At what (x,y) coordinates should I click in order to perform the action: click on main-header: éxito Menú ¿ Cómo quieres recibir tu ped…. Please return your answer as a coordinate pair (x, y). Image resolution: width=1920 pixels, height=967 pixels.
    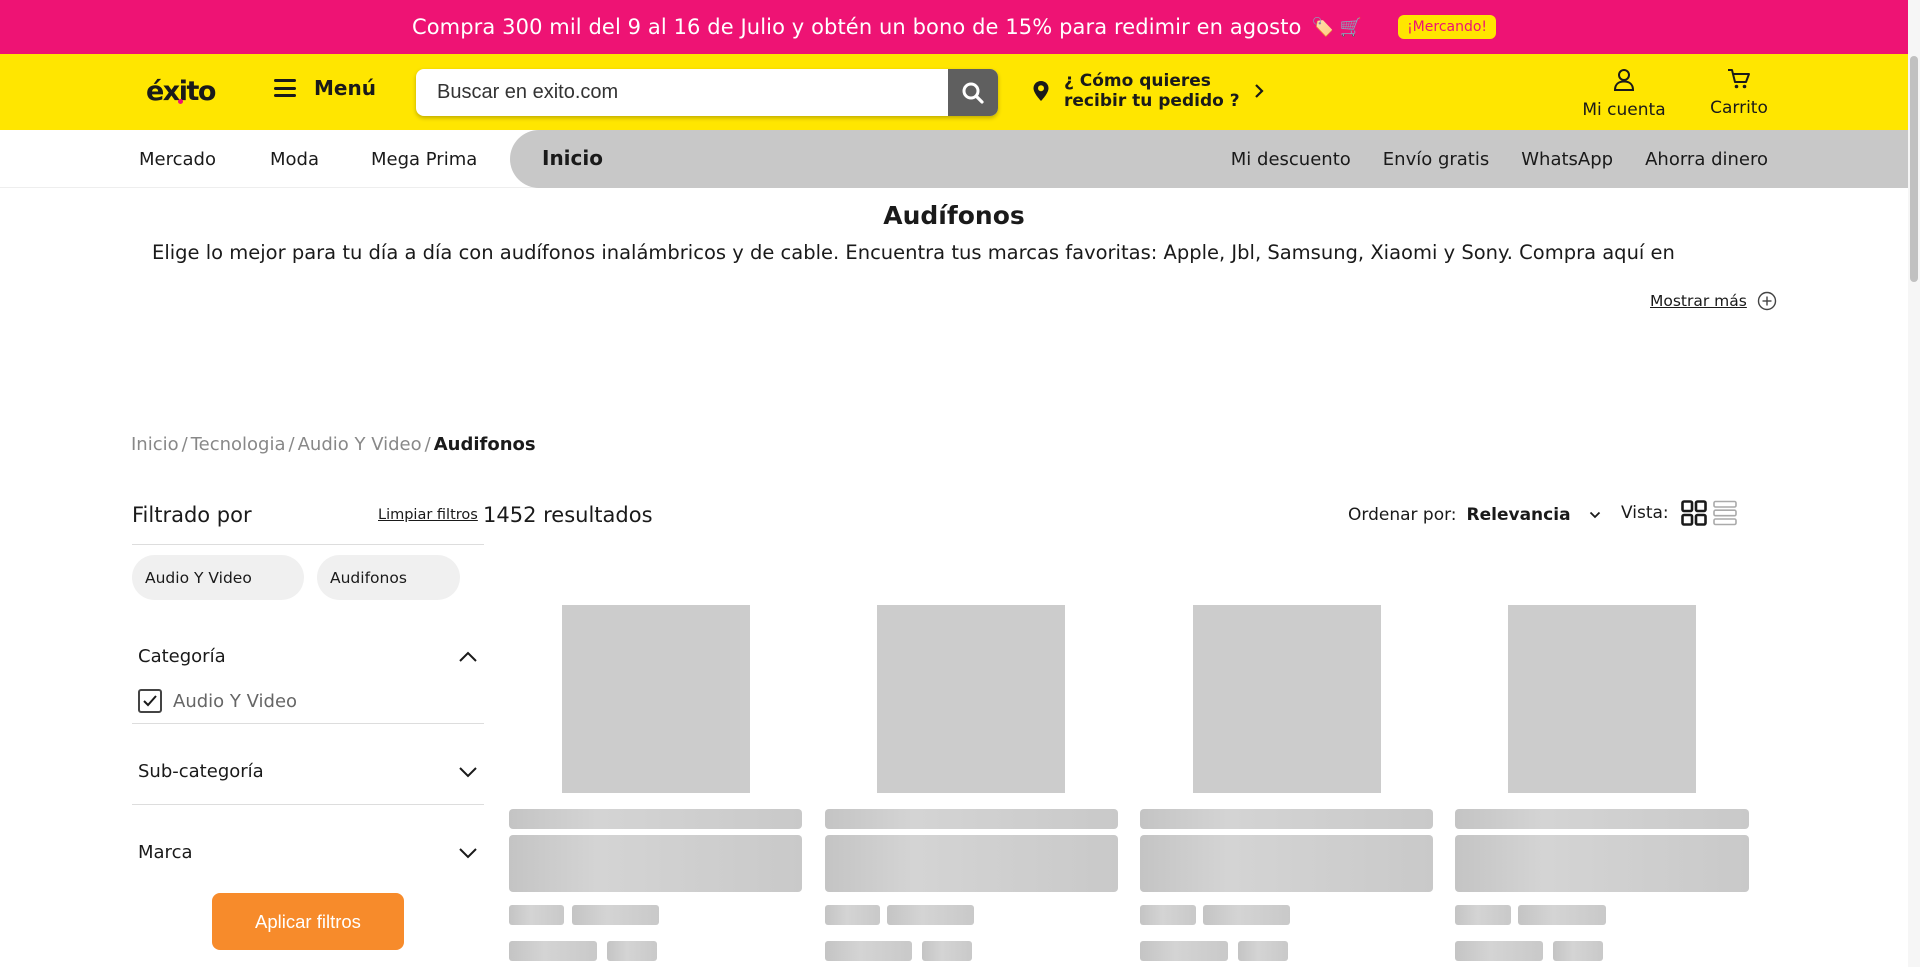
    Looking at the image, I should click on (954, 92).